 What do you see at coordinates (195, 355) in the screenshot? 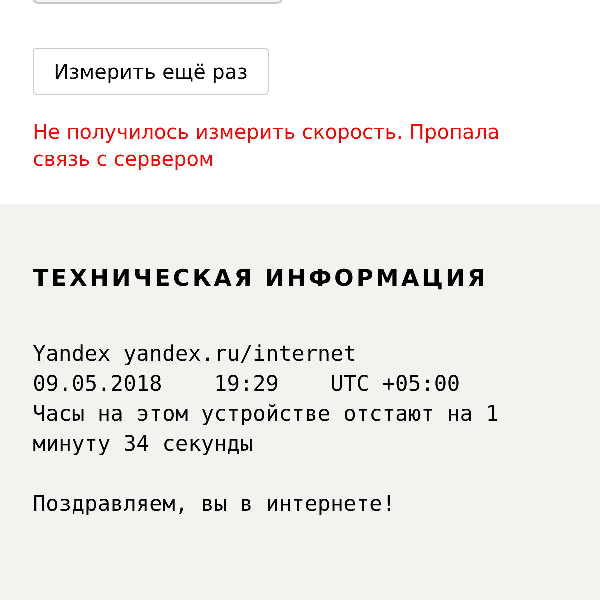
I see `info-line: Yandex yandex.ru/internet` at bounding box center [195, 355].